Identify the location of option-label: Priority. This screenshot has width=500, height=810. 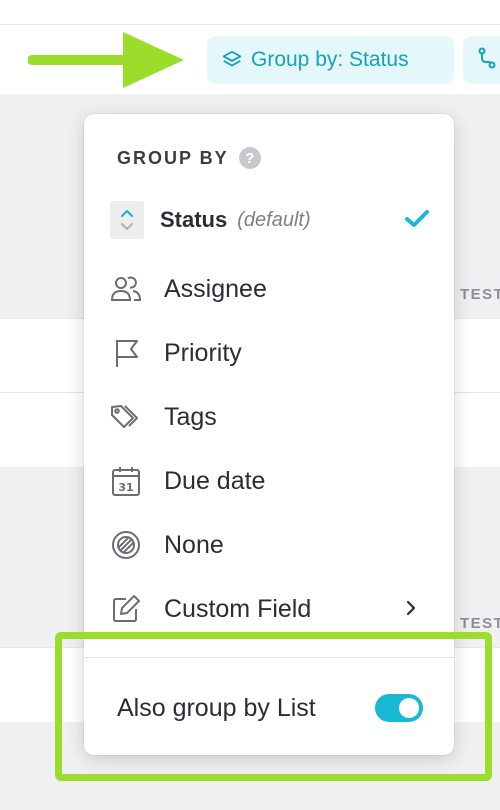
(203, 352).